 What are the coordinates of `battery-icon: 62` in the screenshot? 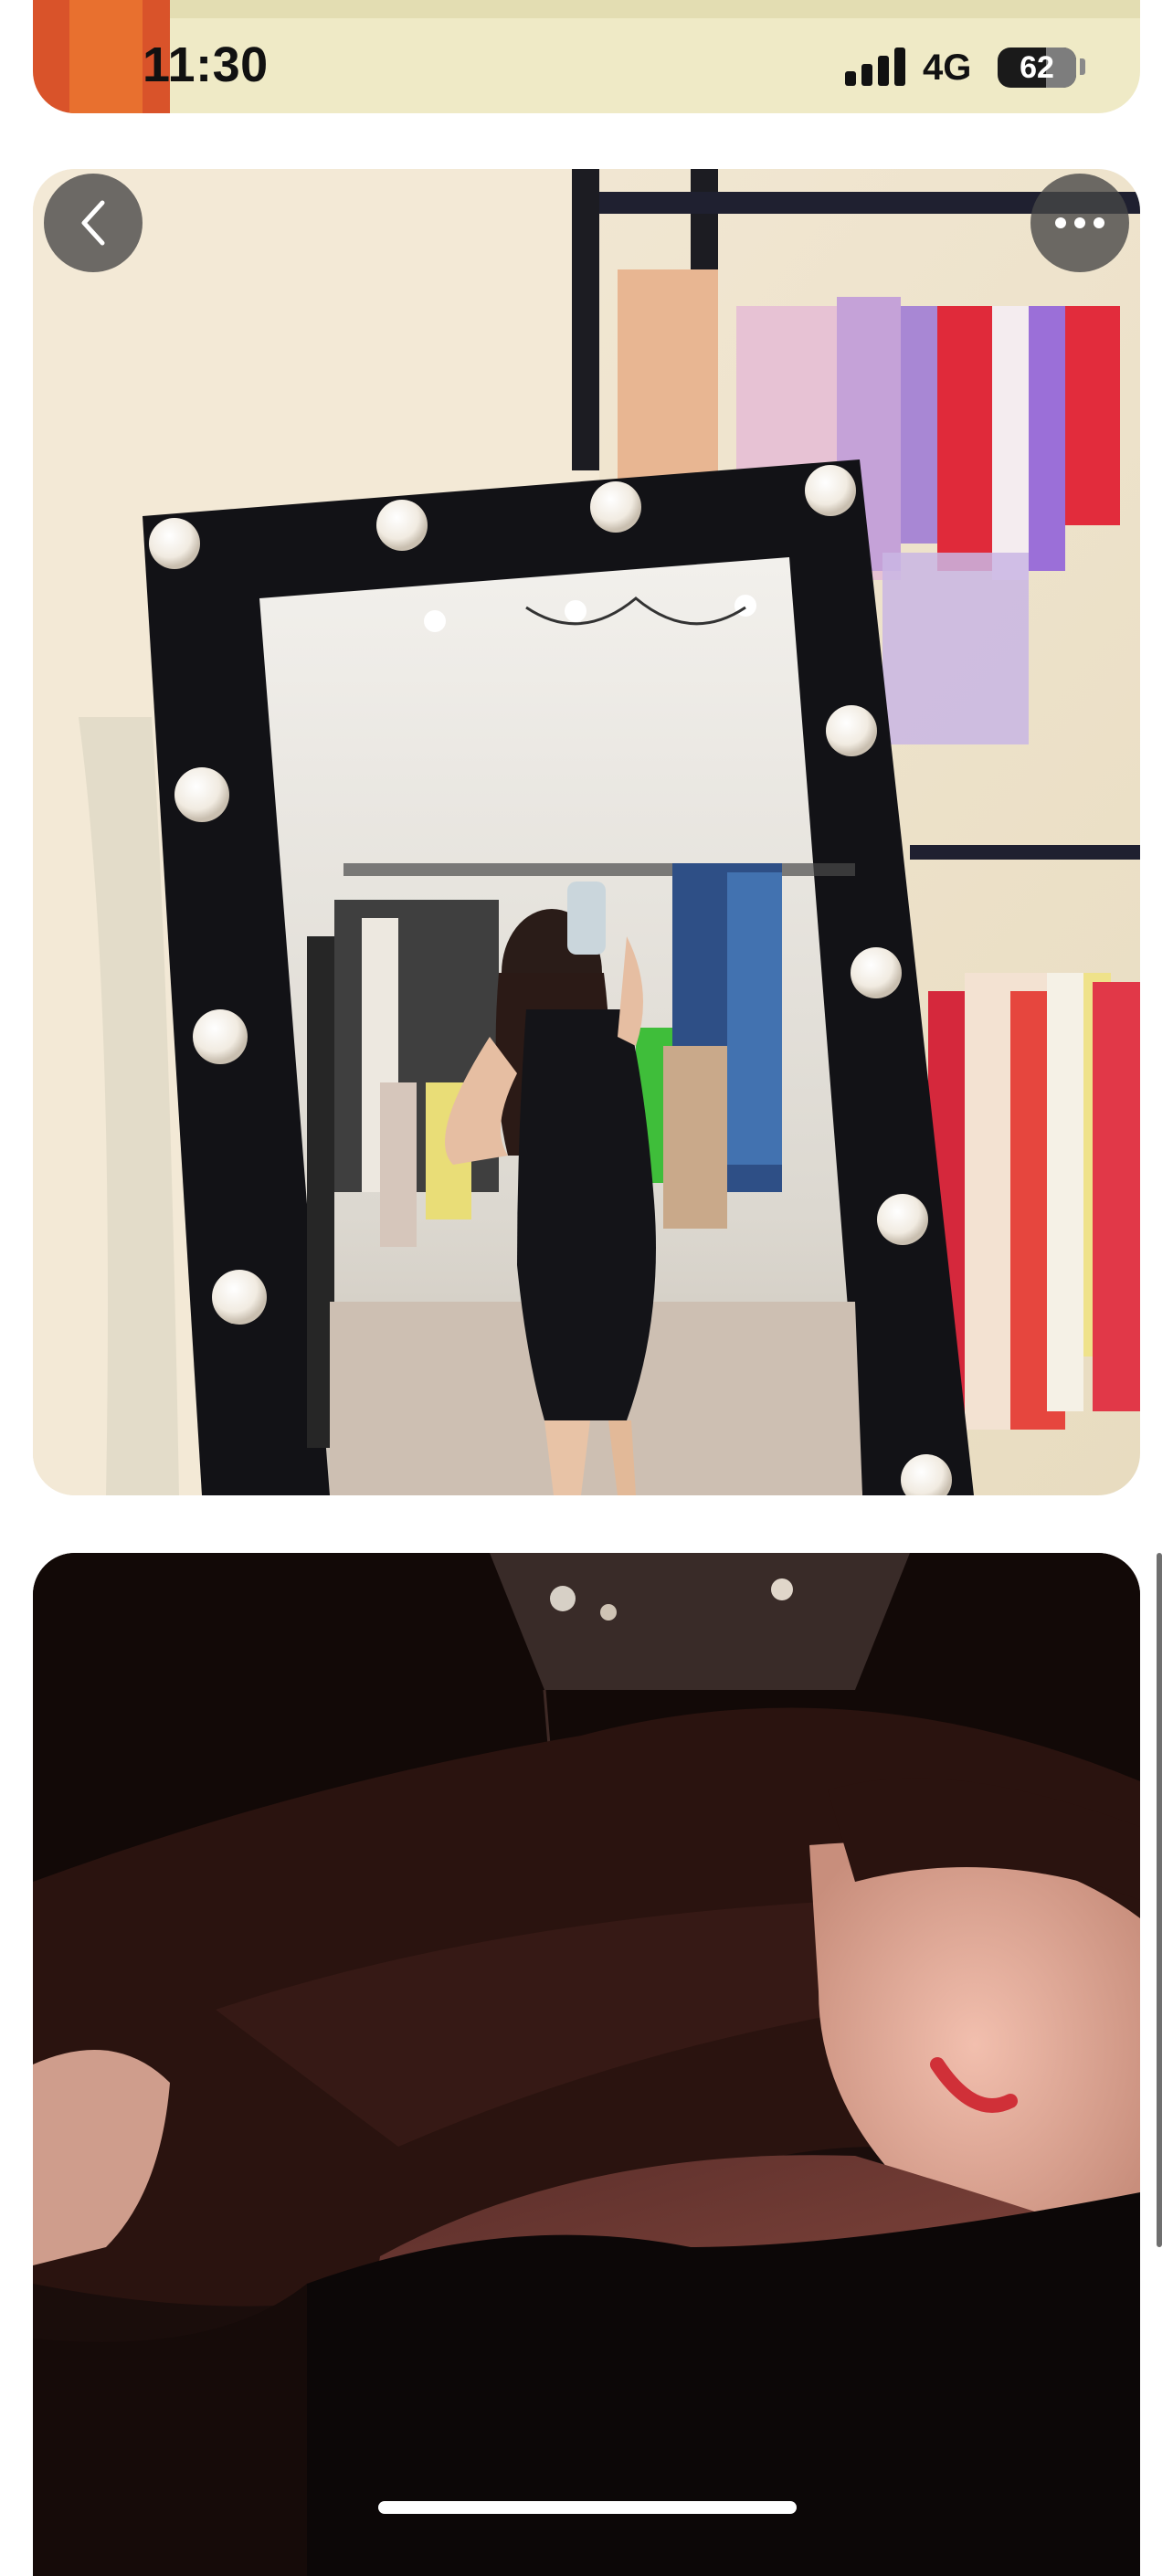 It's located at (1037, 68).